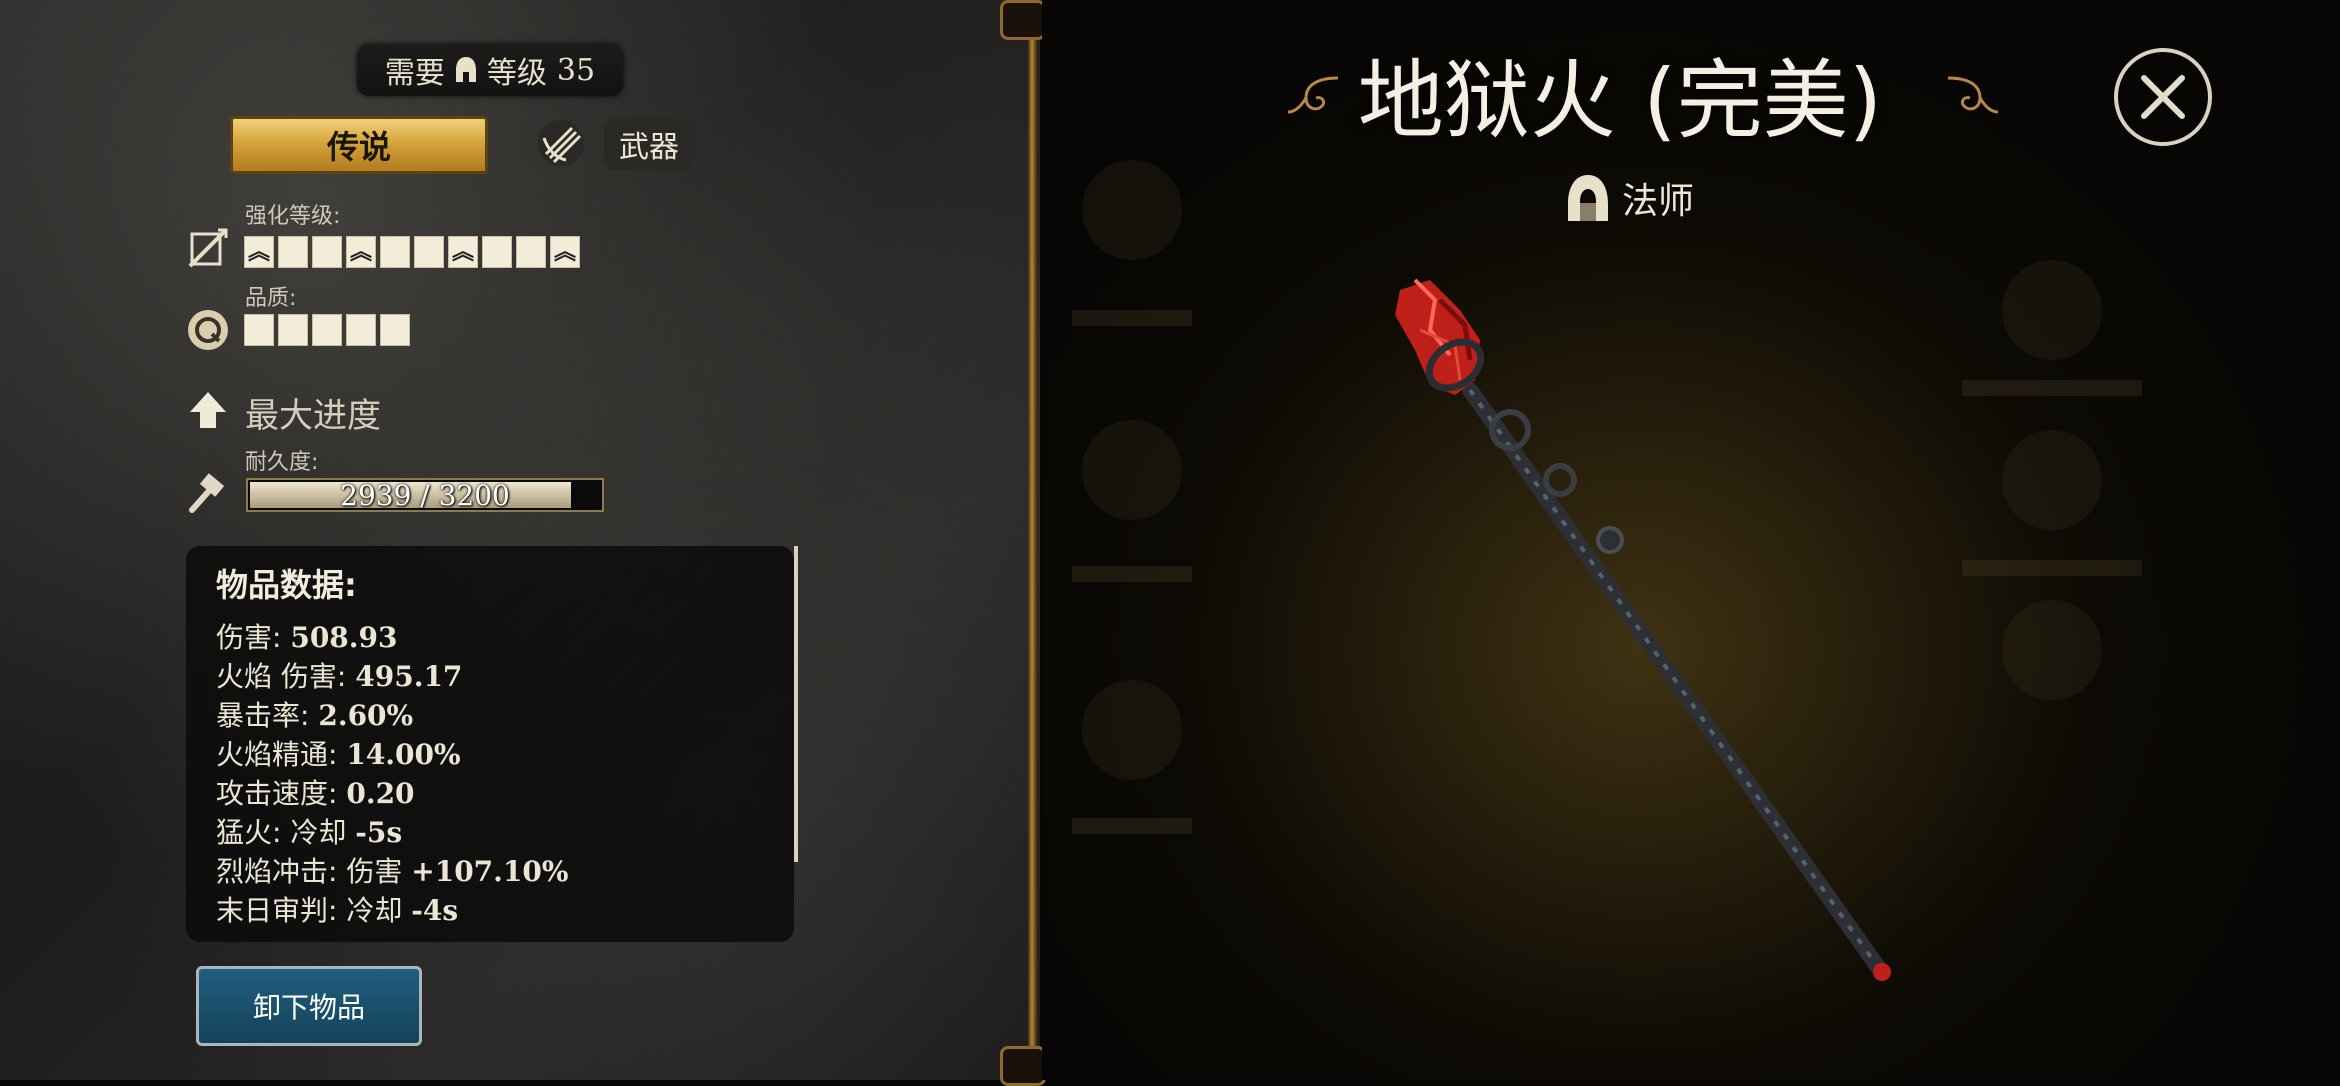 The image size is (2340, 1086). I want to click on stat-line: 攻击速度: 0.20, so click(315, 792).